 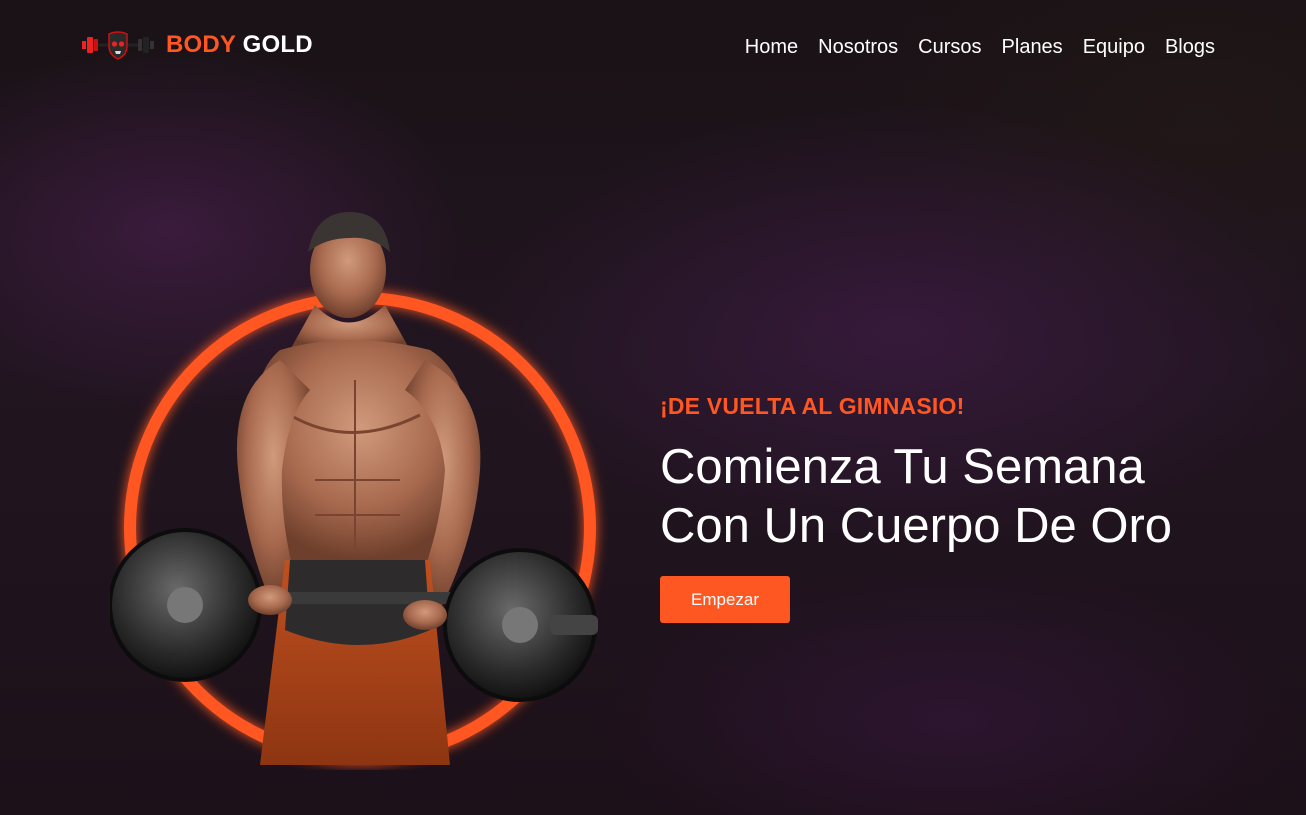 I want to click on hero-headline-line1: Comienza Tu Semana, so click(x=902, y=467).